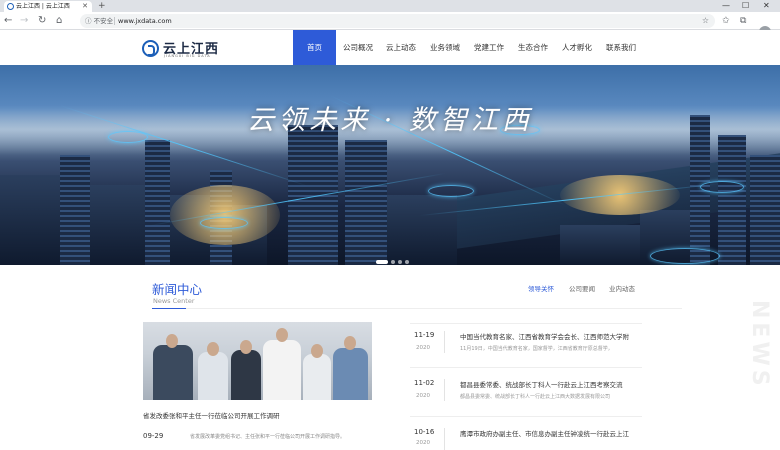 The image size is (780, 450). What do you see at coordinates (43, 6) in the screenshot?
I see `tab-title: 云上江西 | 云上江西` at bounding box center [43, 6].